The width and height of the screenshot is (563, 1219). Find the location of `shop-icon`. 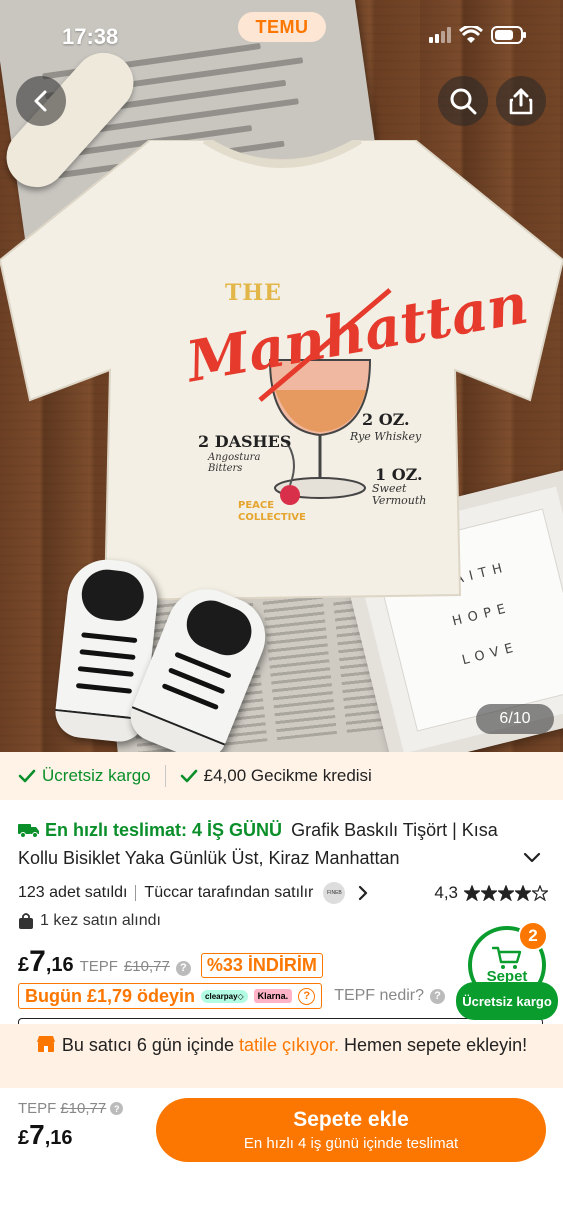

shop-icon is located at coordinates (45, 1044).